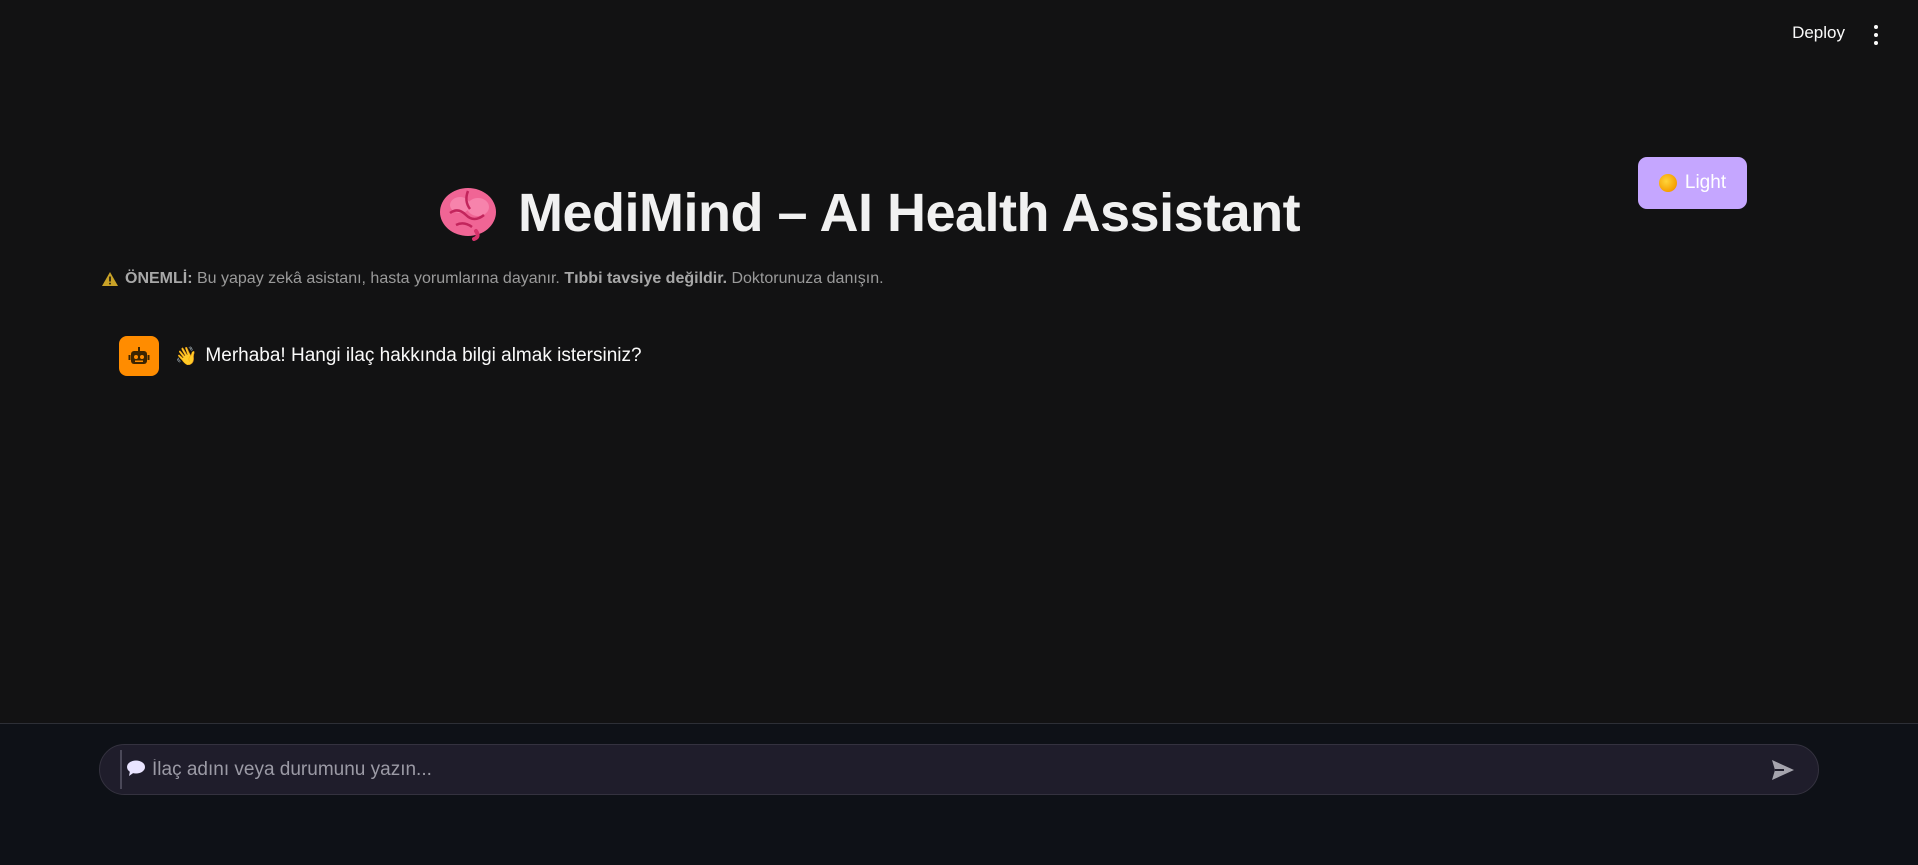  I want to click on page-title: MediMind – AI Health Assistant, so click(869, 213).